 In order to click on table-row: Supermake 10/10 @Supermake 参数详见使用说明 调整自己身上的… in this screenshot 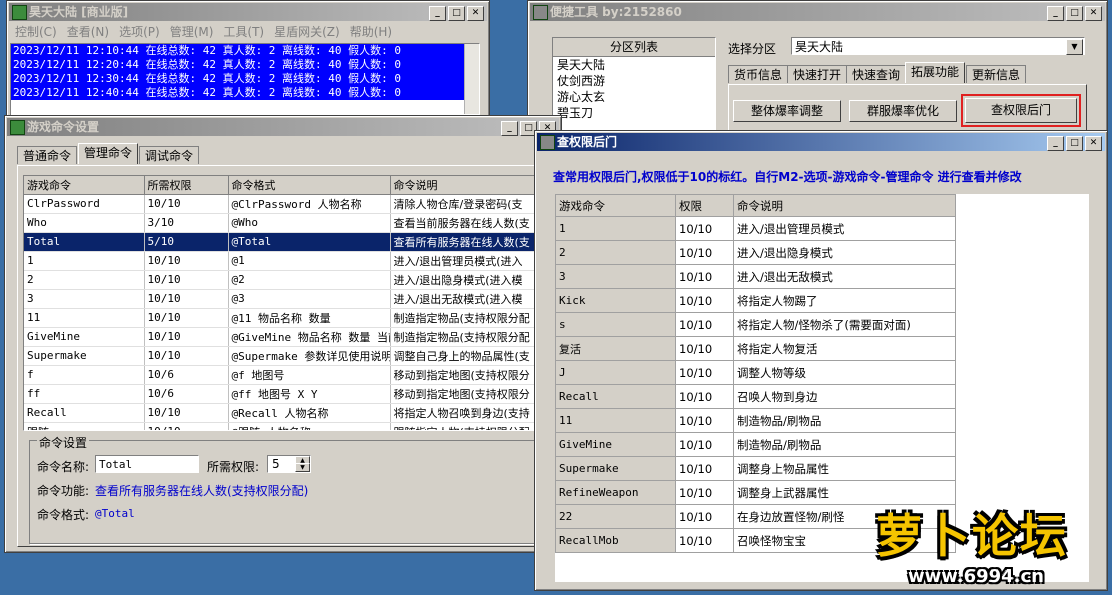, I will do `click(289, 356)`.